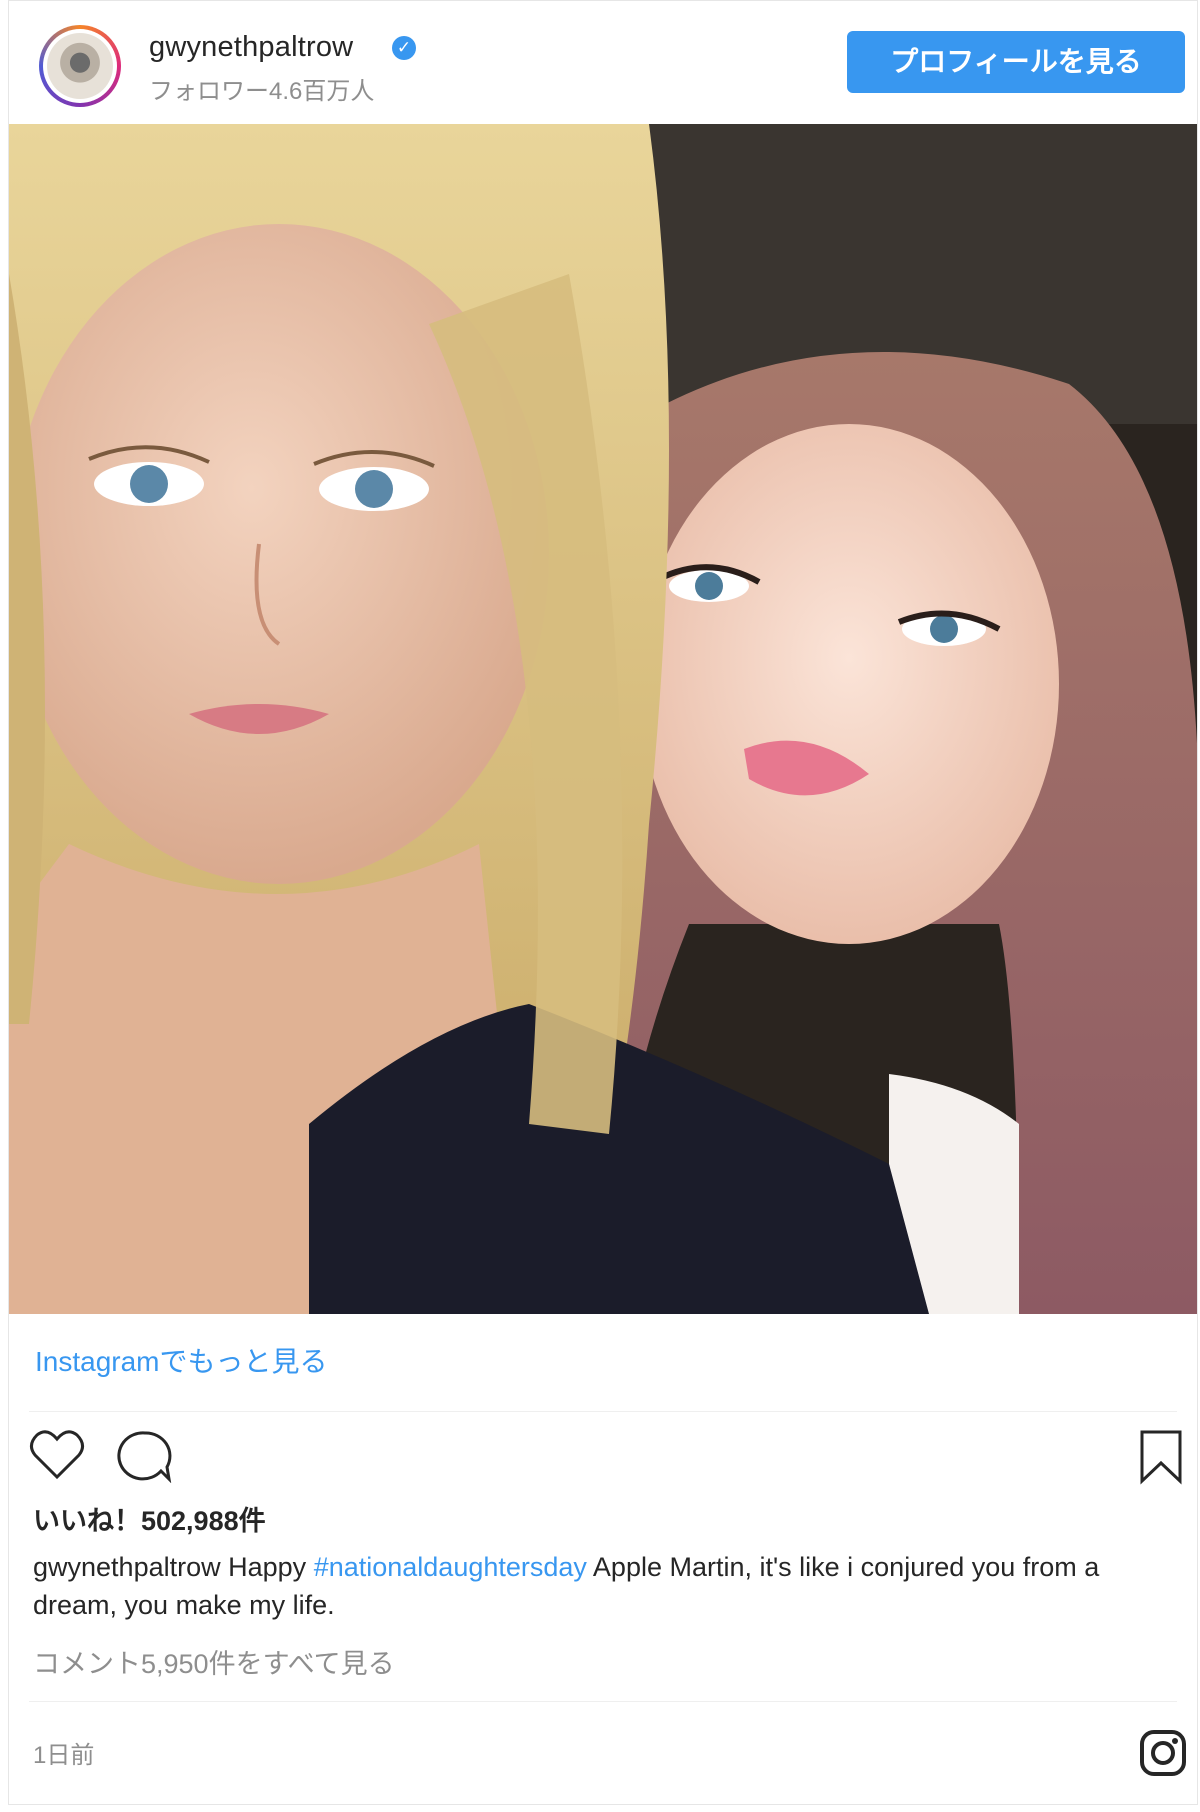 Image resolution: width=1200 pixels, height=1812 pixels. I want to click on like-count: いいね！502,988件, so click(149, 1518).